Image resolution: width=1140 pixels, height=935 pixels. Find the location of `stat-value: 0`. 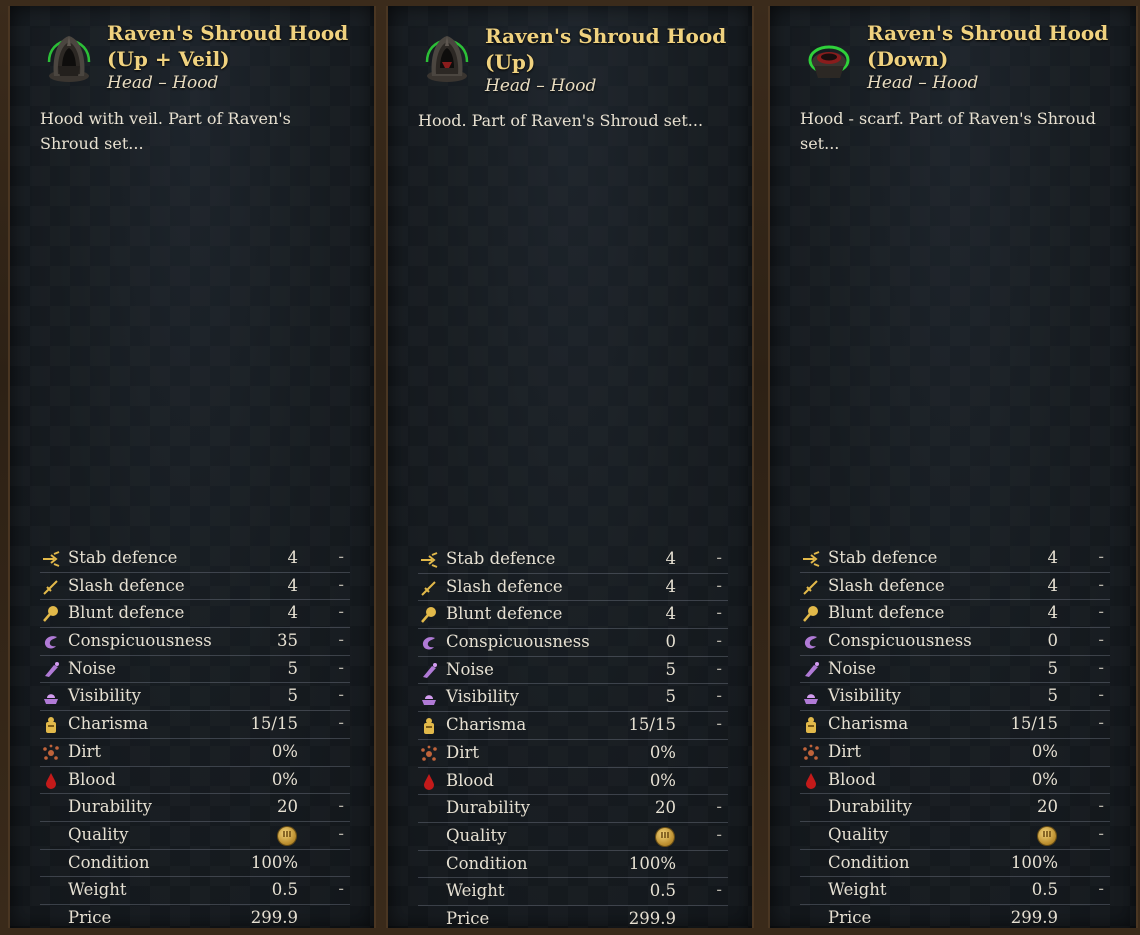

stat-value: 0 is located at coordinates (671, 642).